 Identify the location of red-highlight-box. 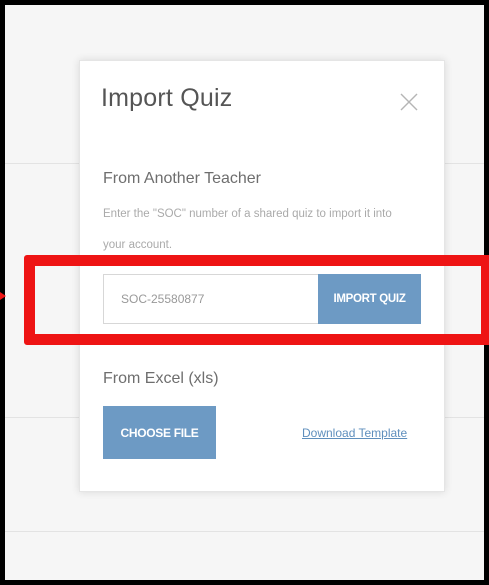
(256, 300).